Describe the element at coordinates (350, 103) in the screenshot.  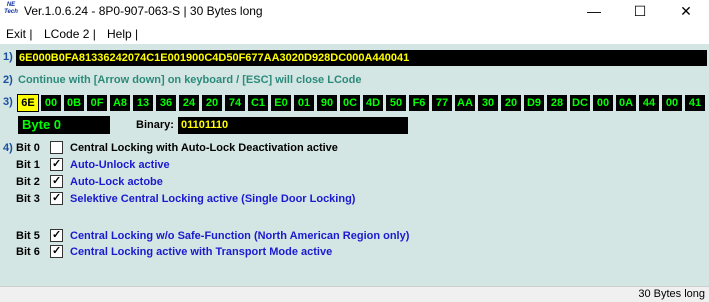
I see `byte-cell: 0C` at that location.